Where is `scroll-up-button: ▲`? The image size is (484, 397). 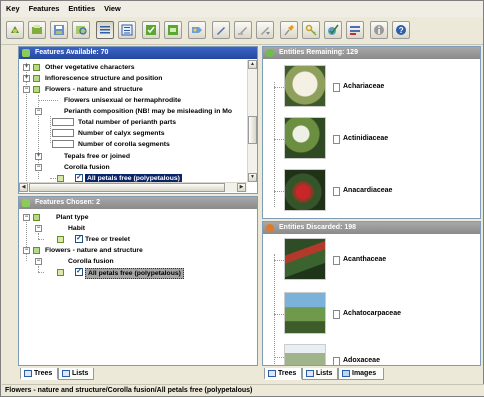 scroll-up-button: ▲ is located at coordinates (252, 64).